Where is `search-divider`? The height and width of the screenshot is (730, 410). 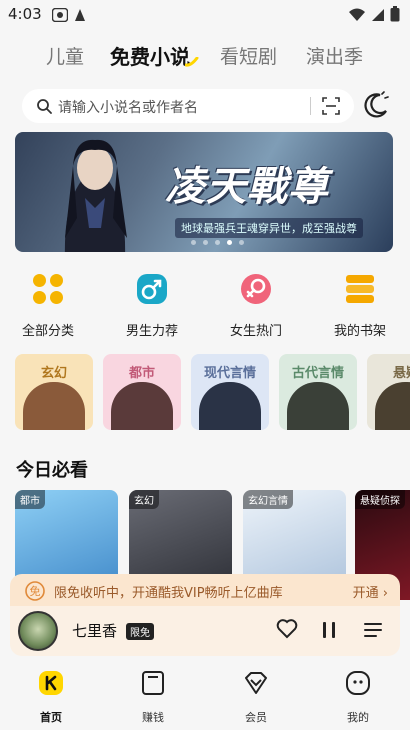
search-divider is located at coordinates (310, 106).